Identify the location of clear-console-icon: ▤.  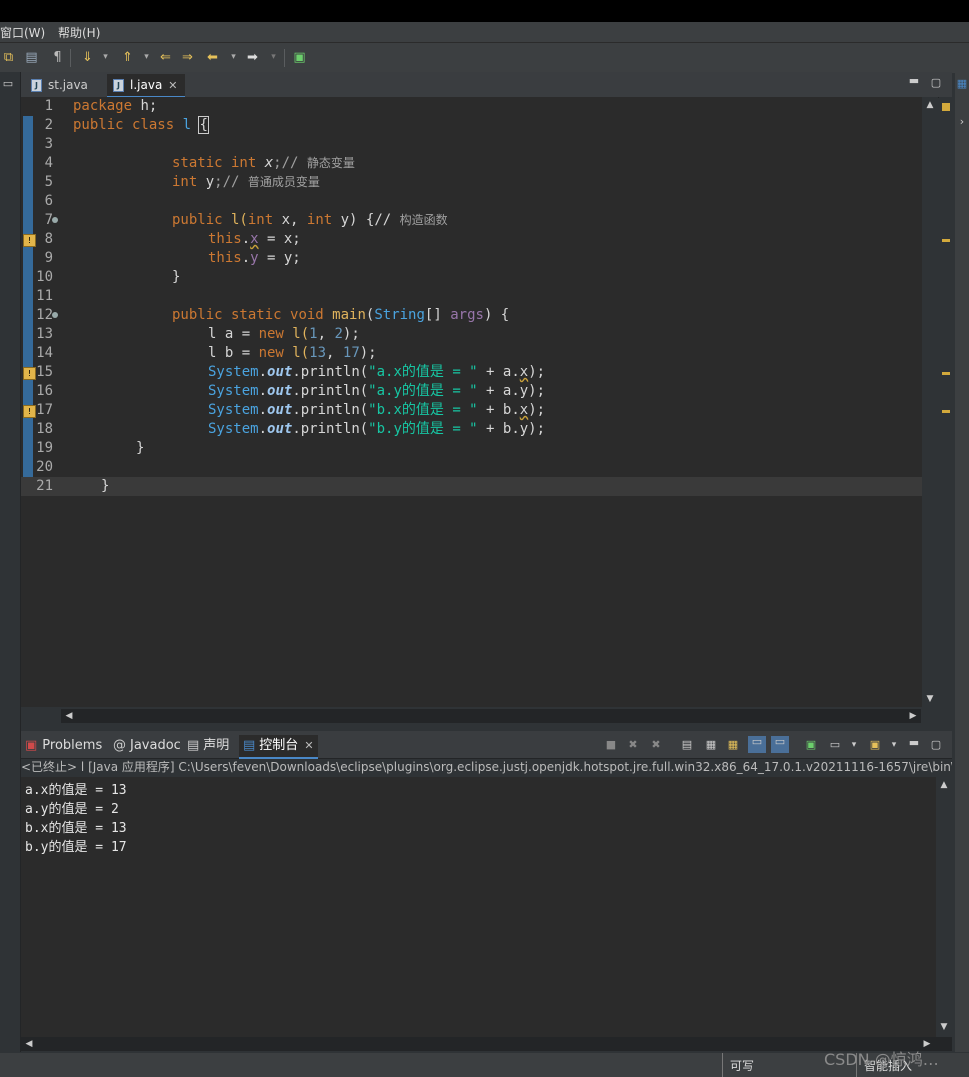
(687, 745).